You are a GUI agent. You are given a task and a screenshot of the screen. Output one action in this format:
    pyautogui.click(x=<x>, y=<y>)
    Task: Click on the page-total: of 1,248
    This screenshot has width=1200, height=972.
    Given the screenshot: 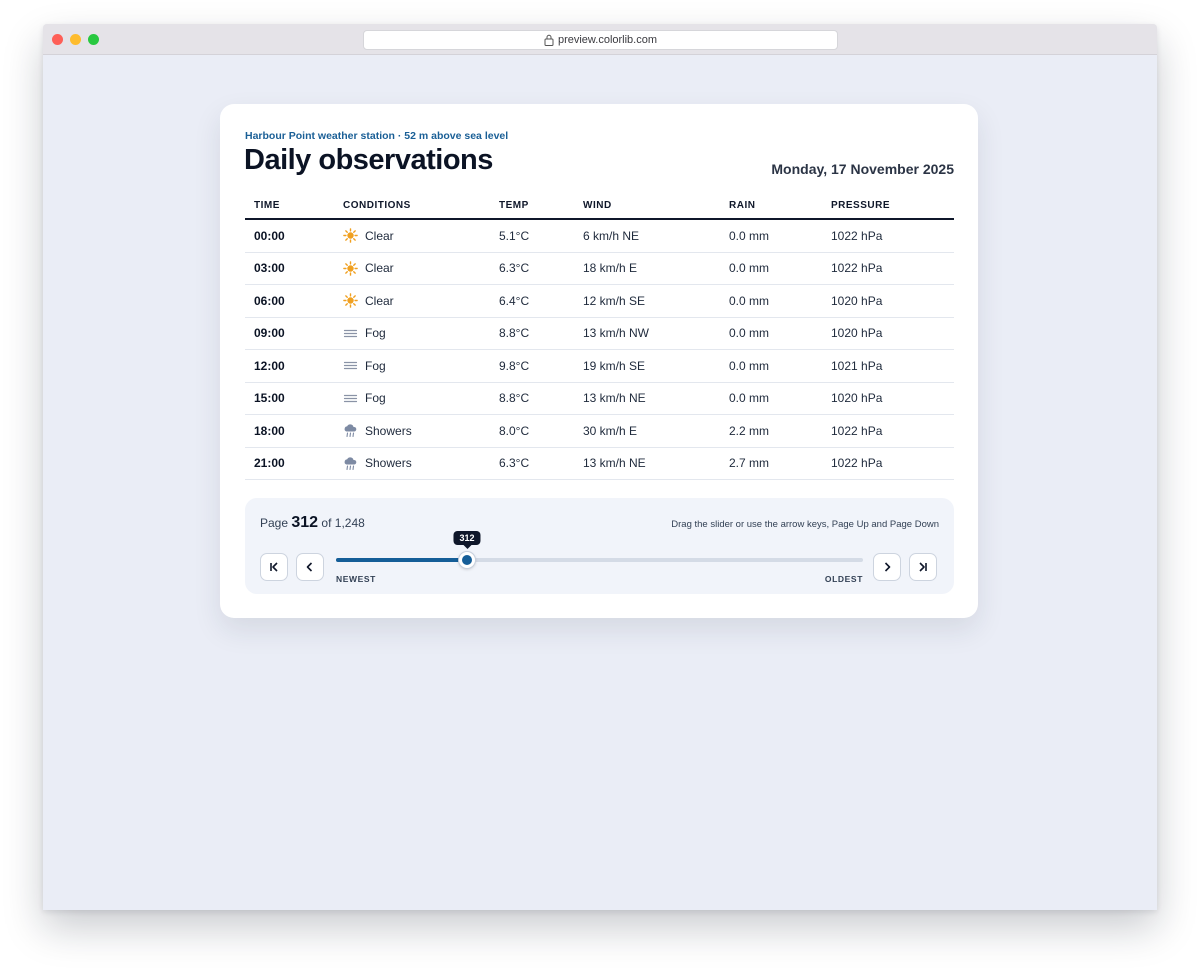 What is the action you would take?
    pyautogui.click(x=343, y=523)
    